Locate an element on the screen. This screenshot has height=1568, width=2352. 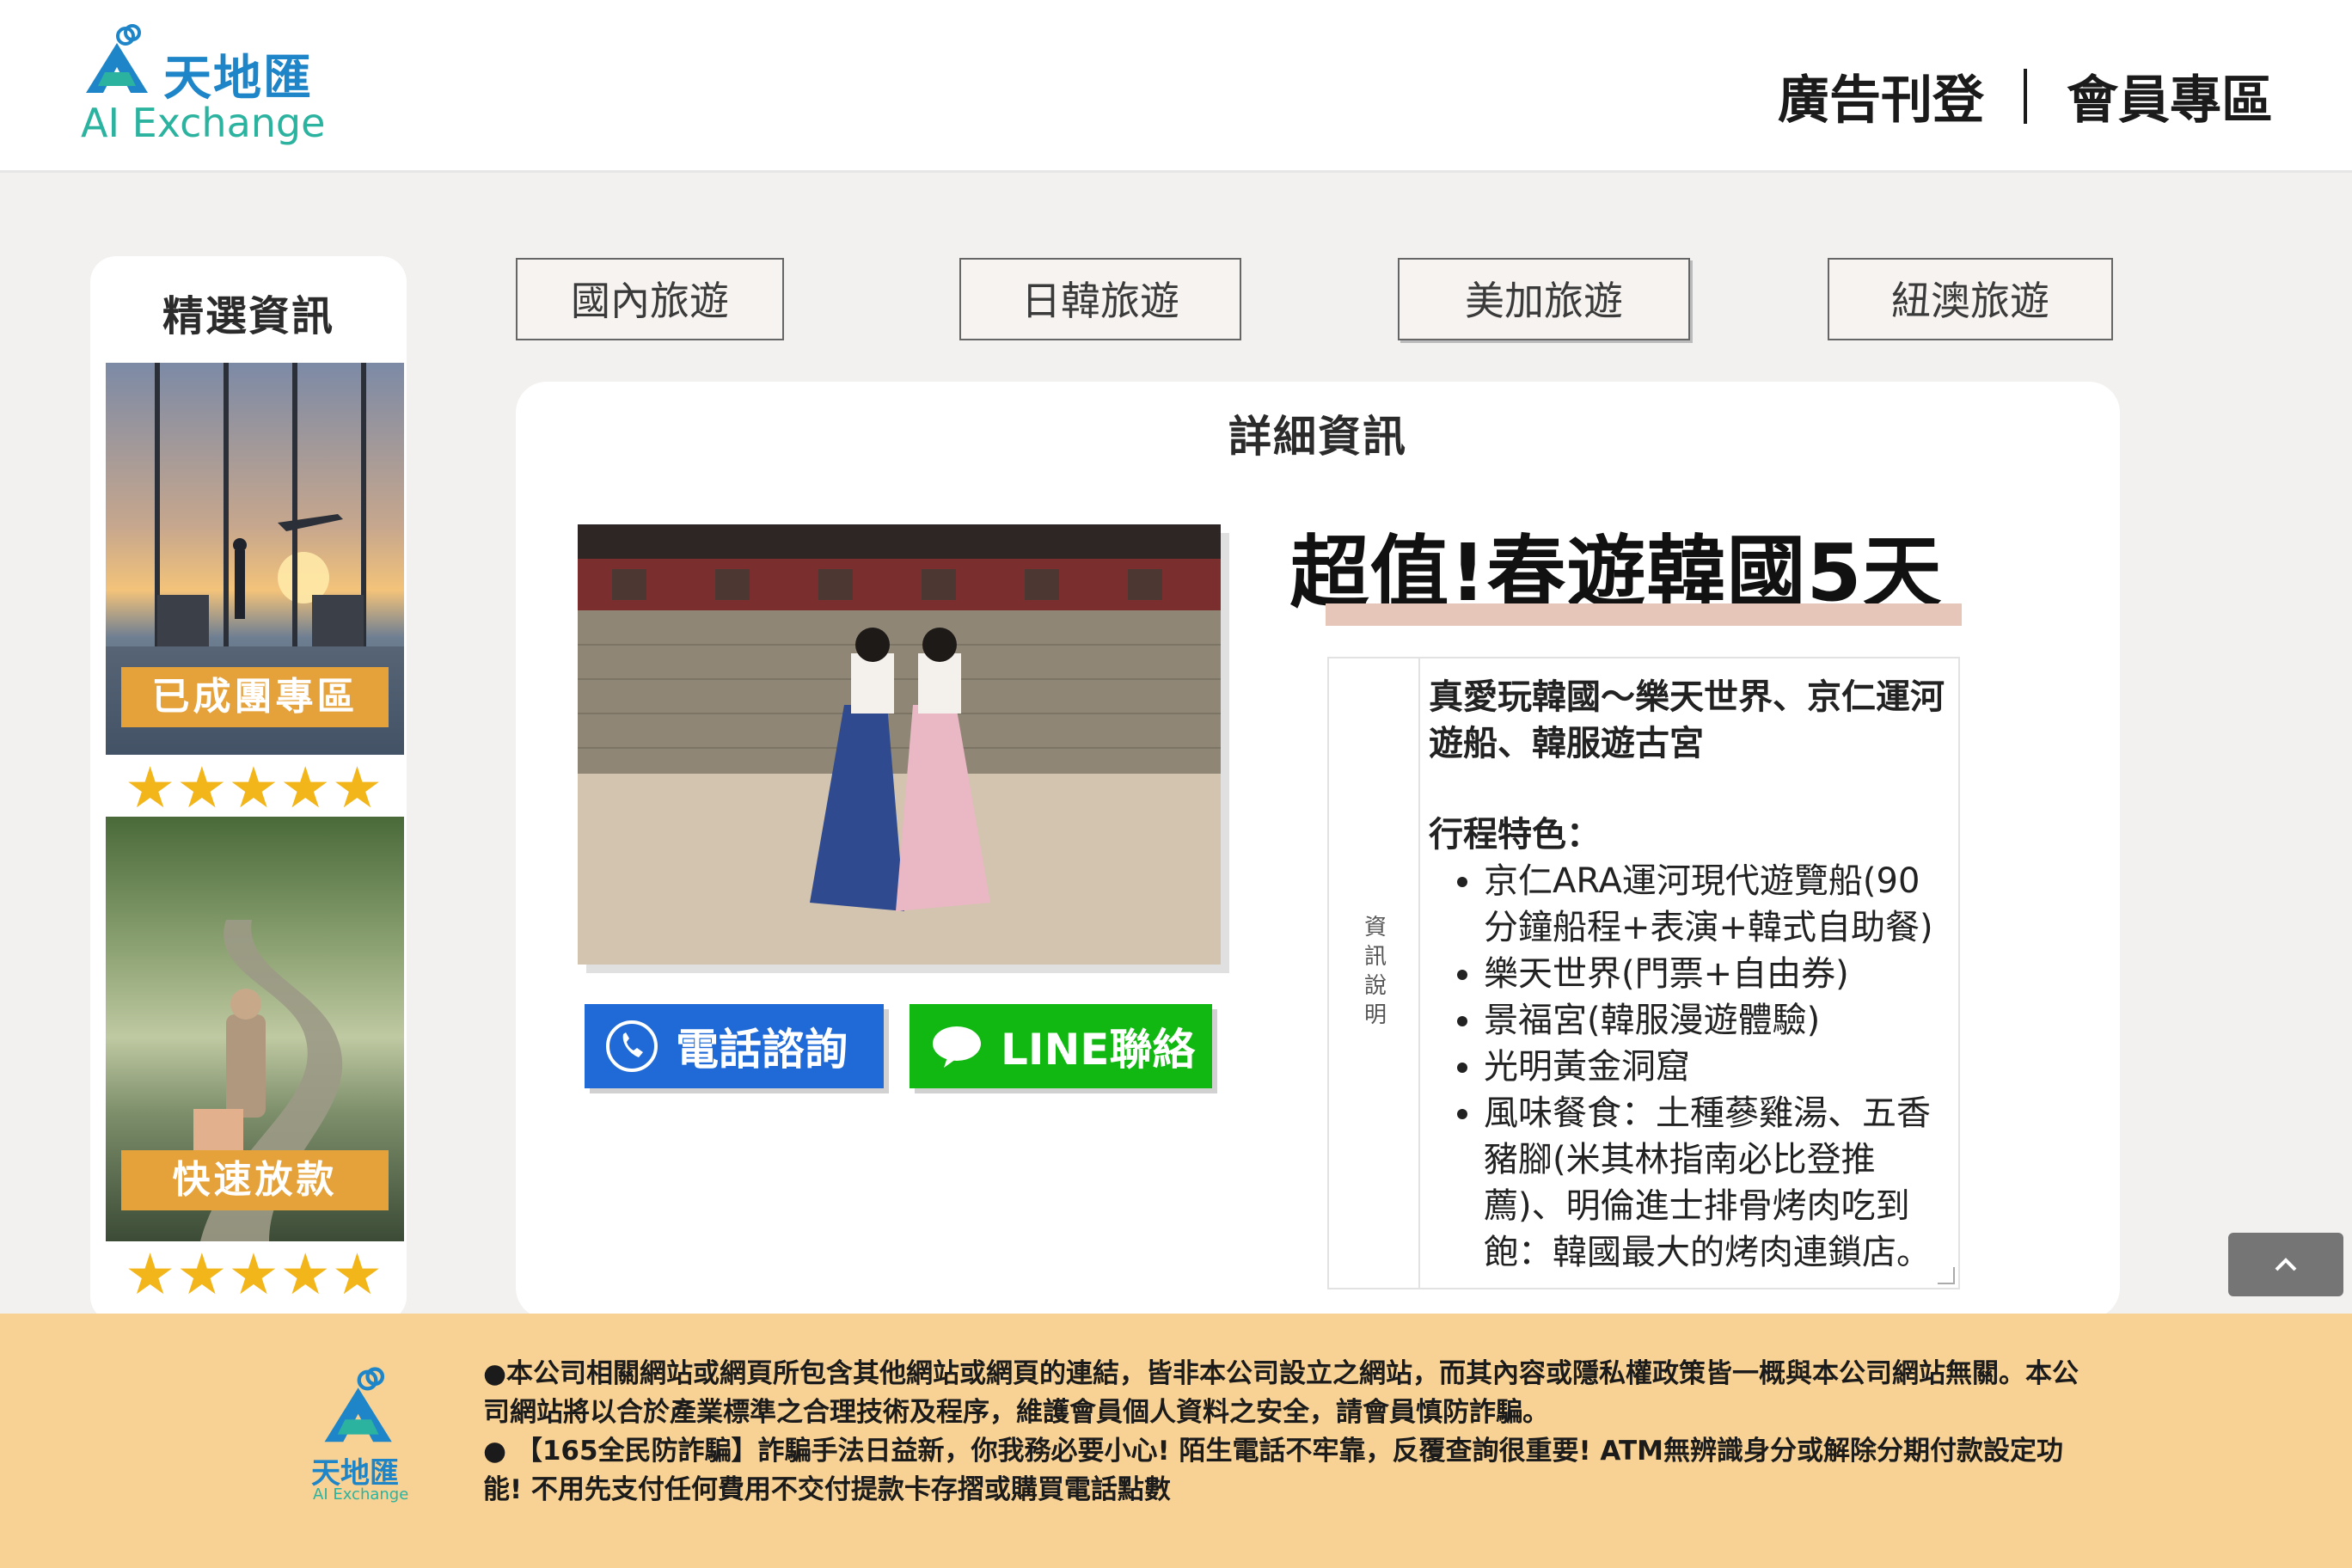
feature-item: 光明黃金洞窟 is located at coordinates (1714, 1067).